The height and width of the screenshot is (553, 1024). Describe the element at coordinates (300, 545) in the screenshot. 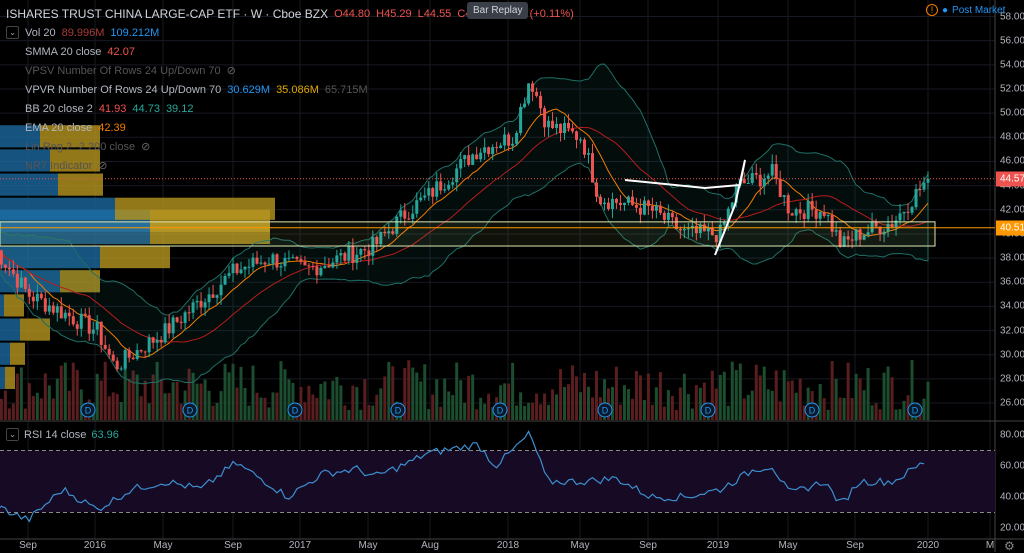

I see `time-axis-label: 2017` at that location.